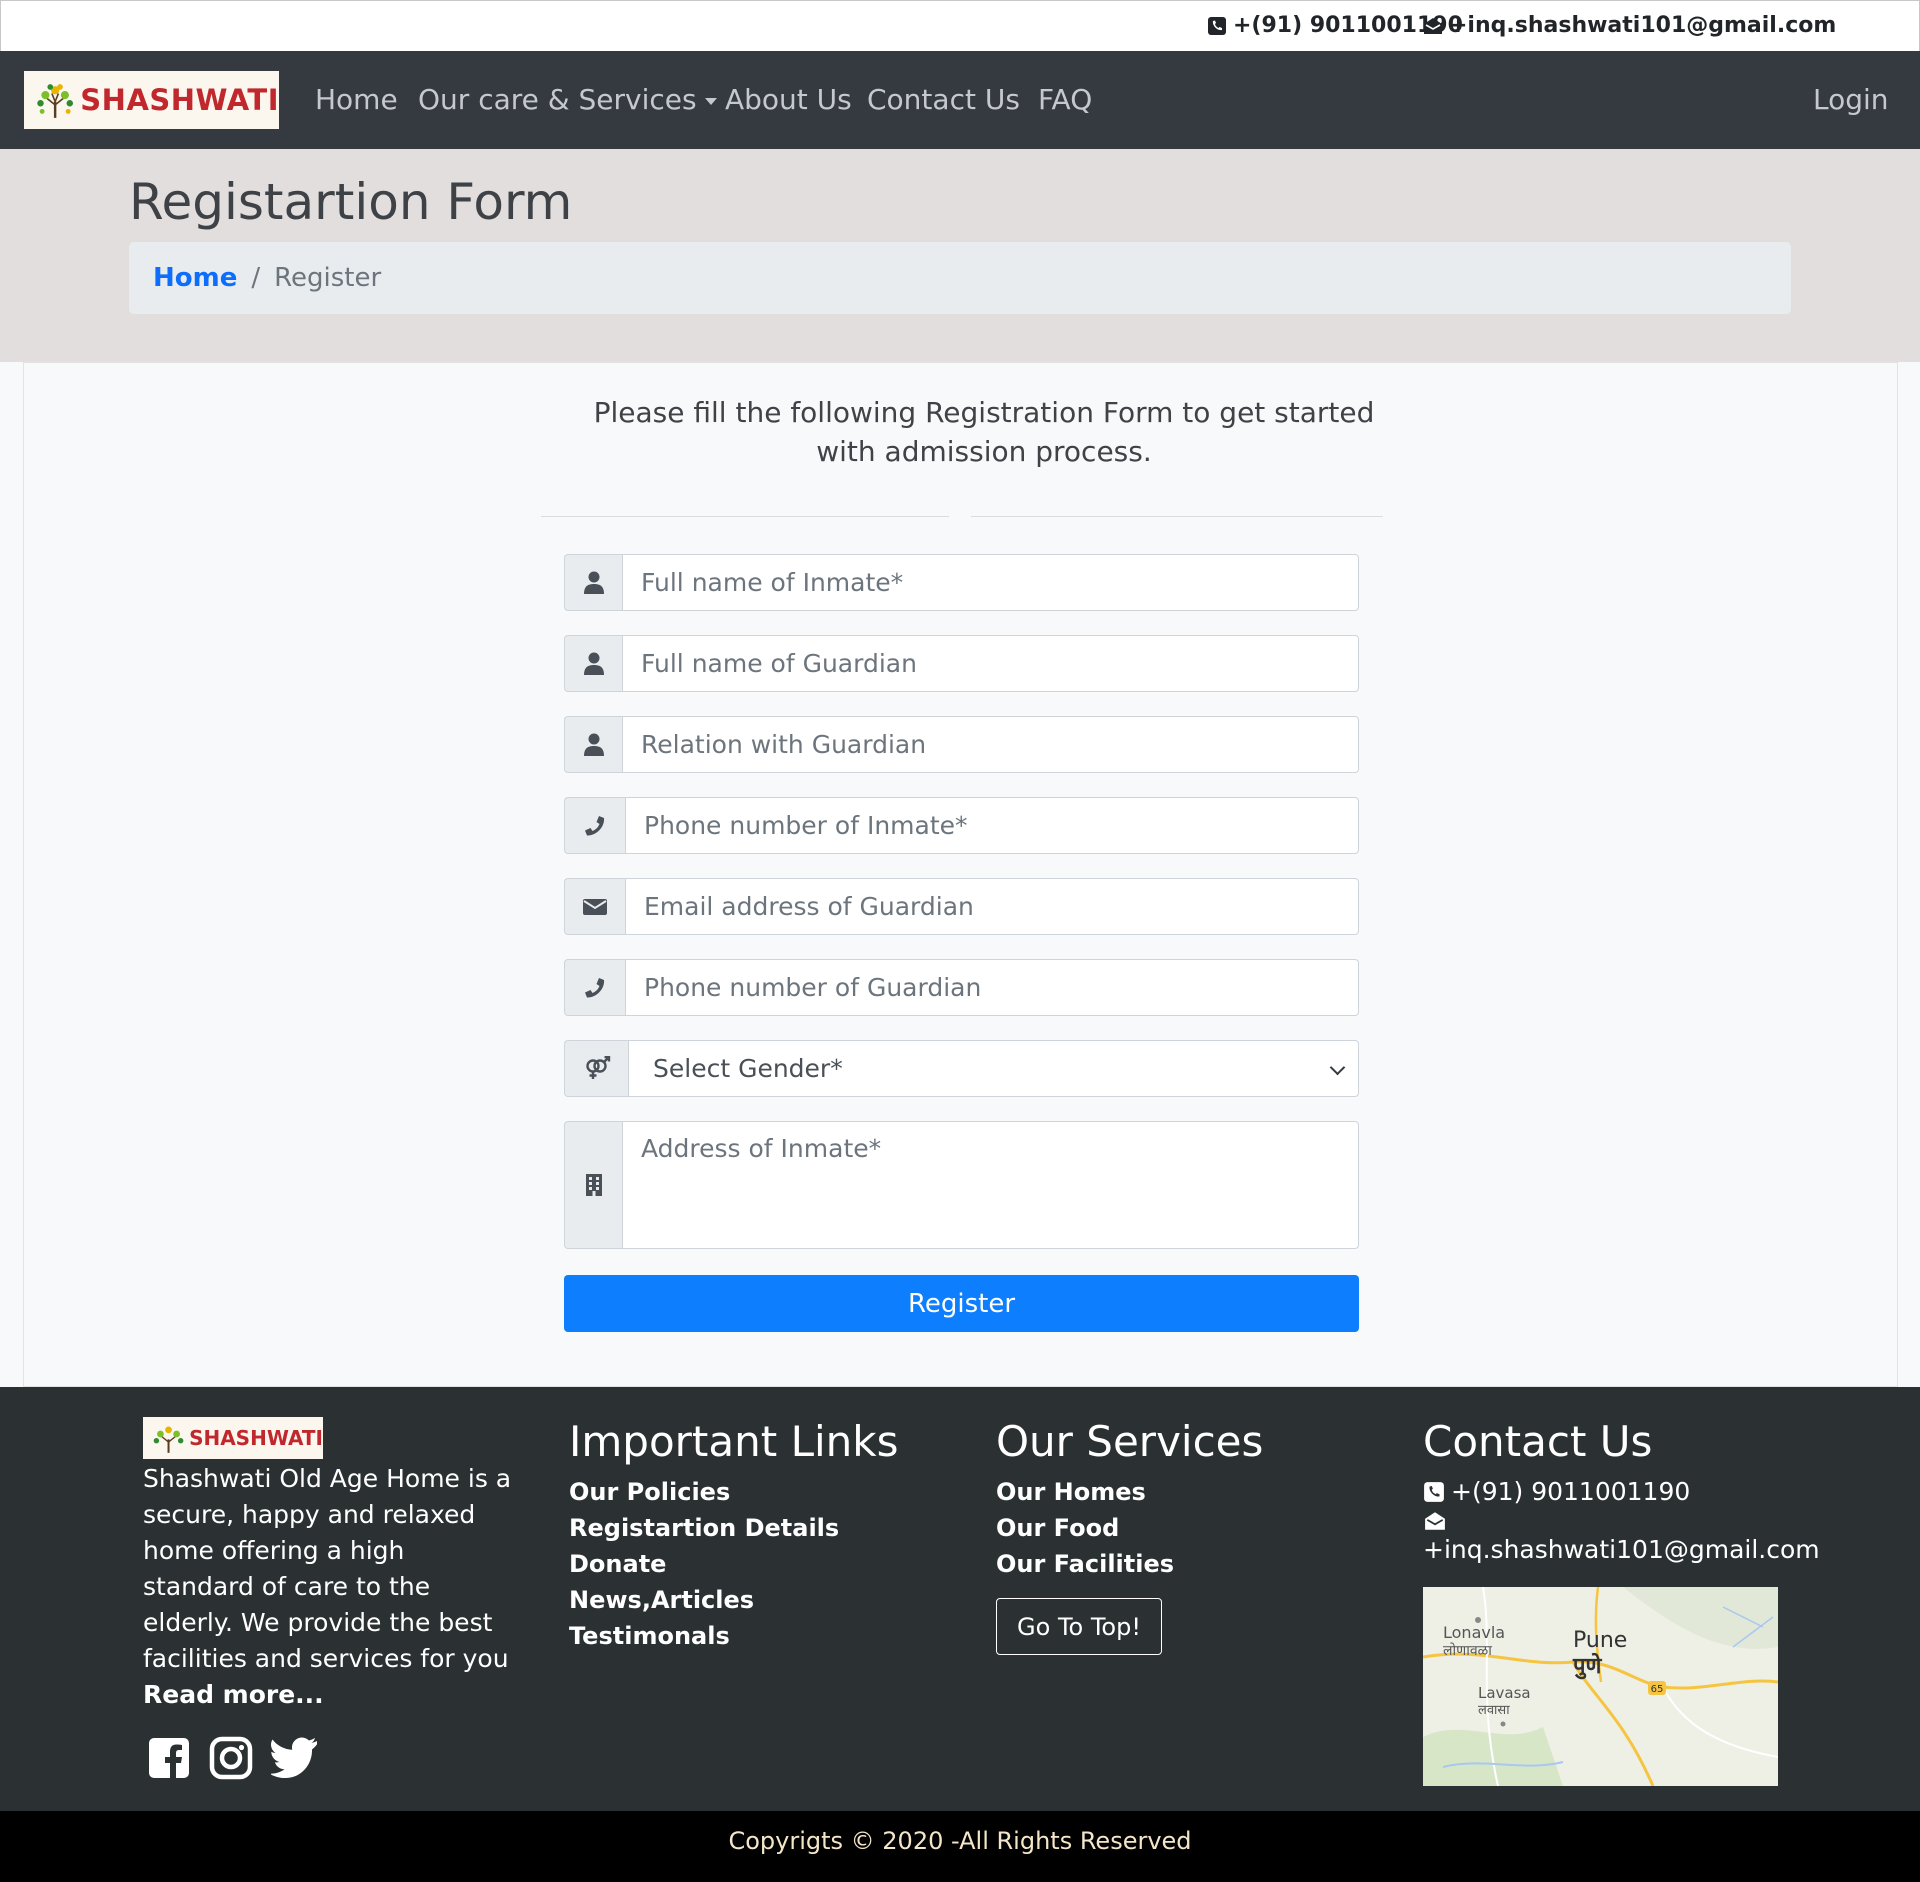 This screenshot has height=1882, width=1920. I want to click on register-button: Register, so click(961, 1303).